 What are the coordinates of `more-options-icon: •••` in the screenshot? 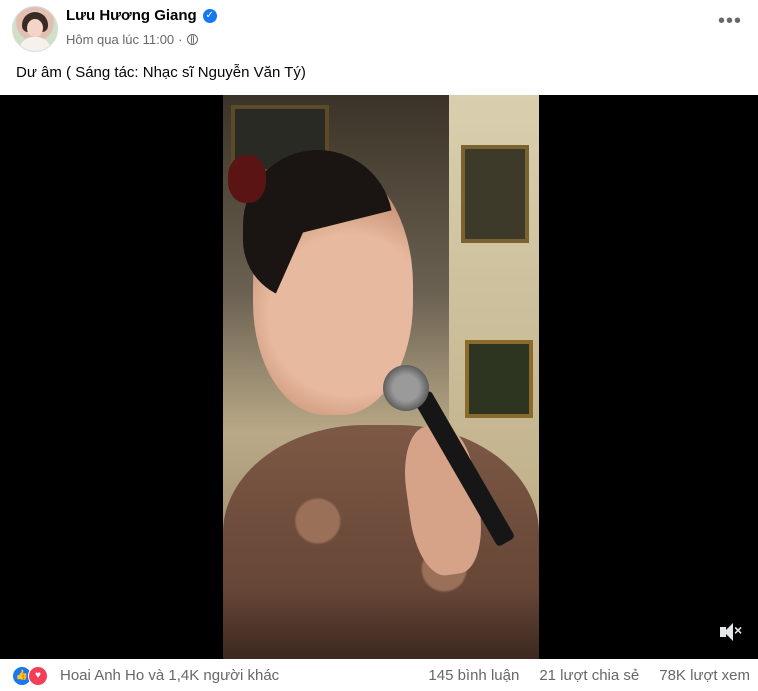 It's located at (730, 21).